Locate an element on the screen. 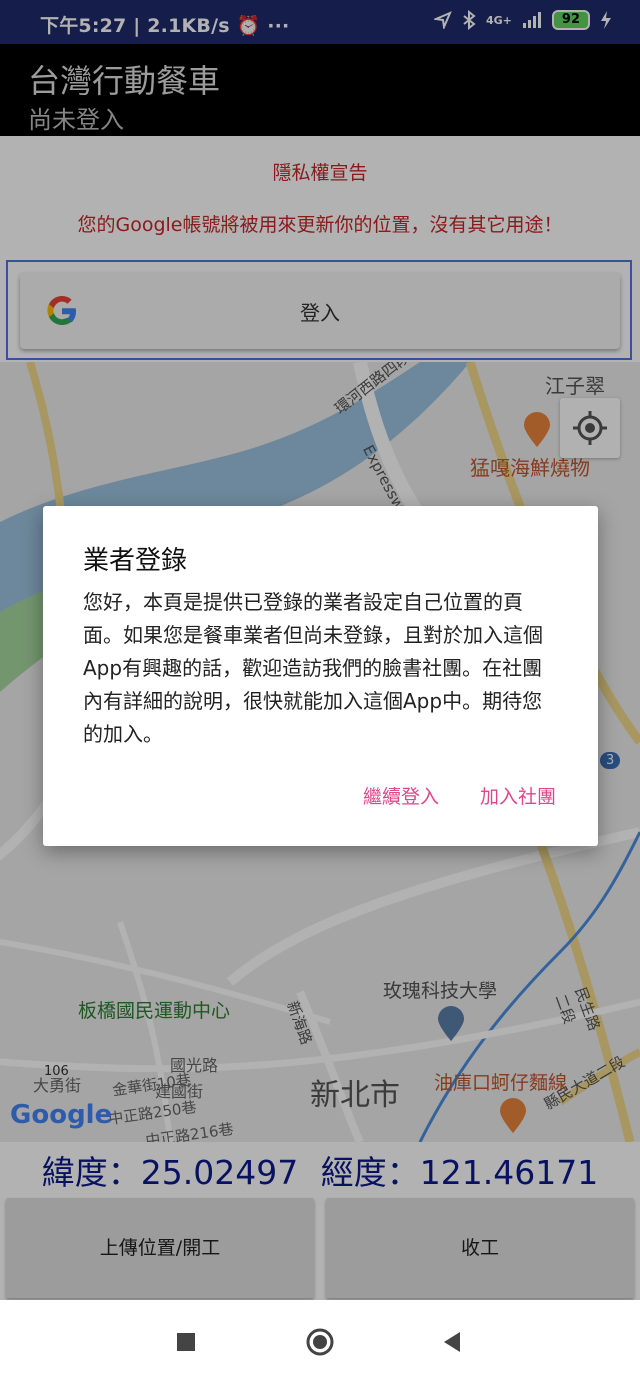  navigation-bar is located at coordinates (320, 1343).